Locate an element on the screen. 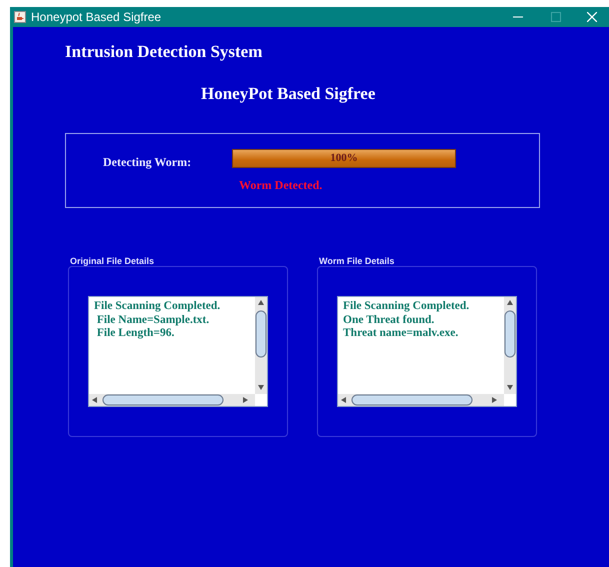  app-heading: Intrusion Detection System is located at coordinates (163, 52).